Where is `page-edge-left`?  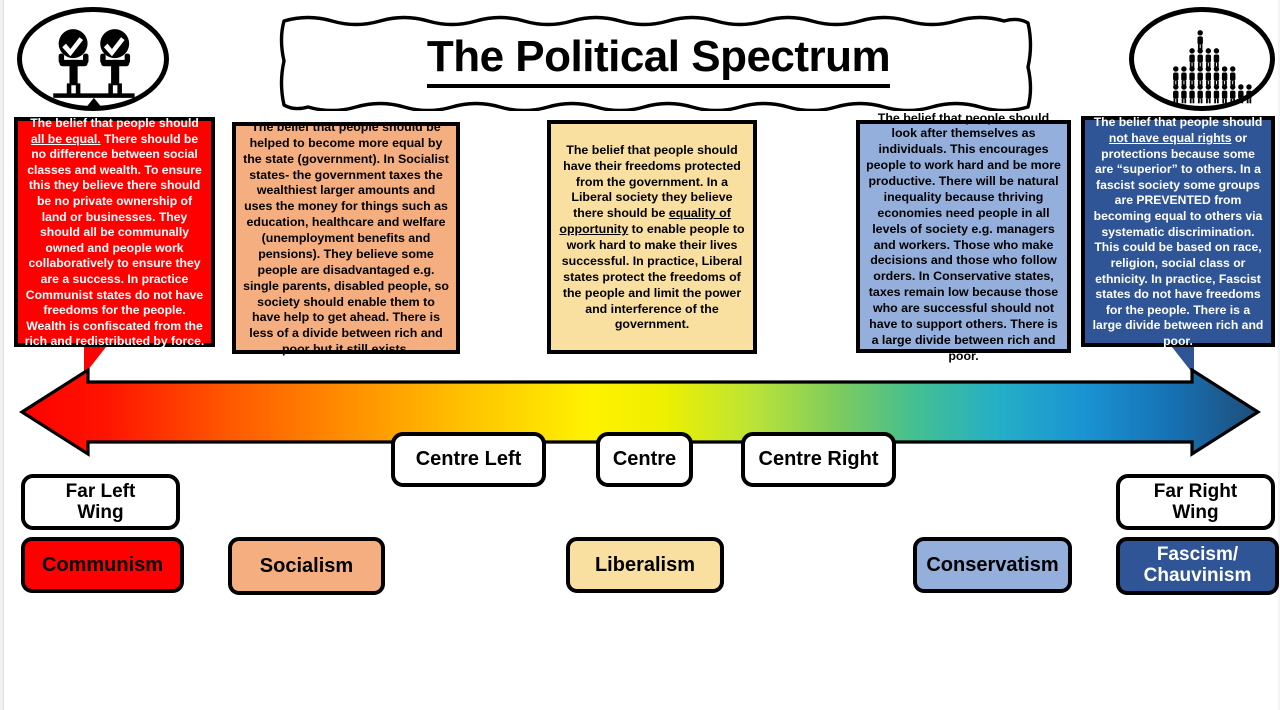
page-edge-left is located at coordinates (2, 355).